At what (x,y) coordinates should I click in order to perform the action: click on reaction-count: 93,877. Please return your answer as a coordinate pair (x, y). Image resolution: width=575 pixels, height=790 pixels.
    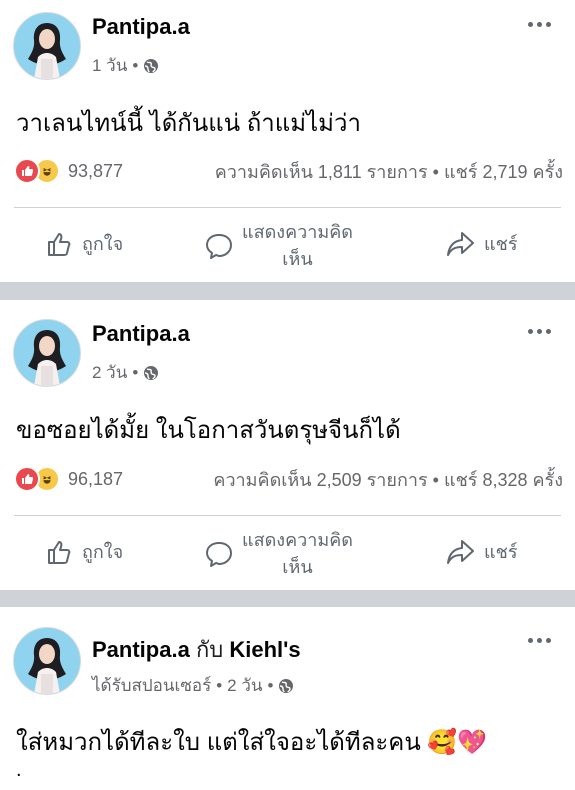
    Looking at the image, I should click on (95, 171).